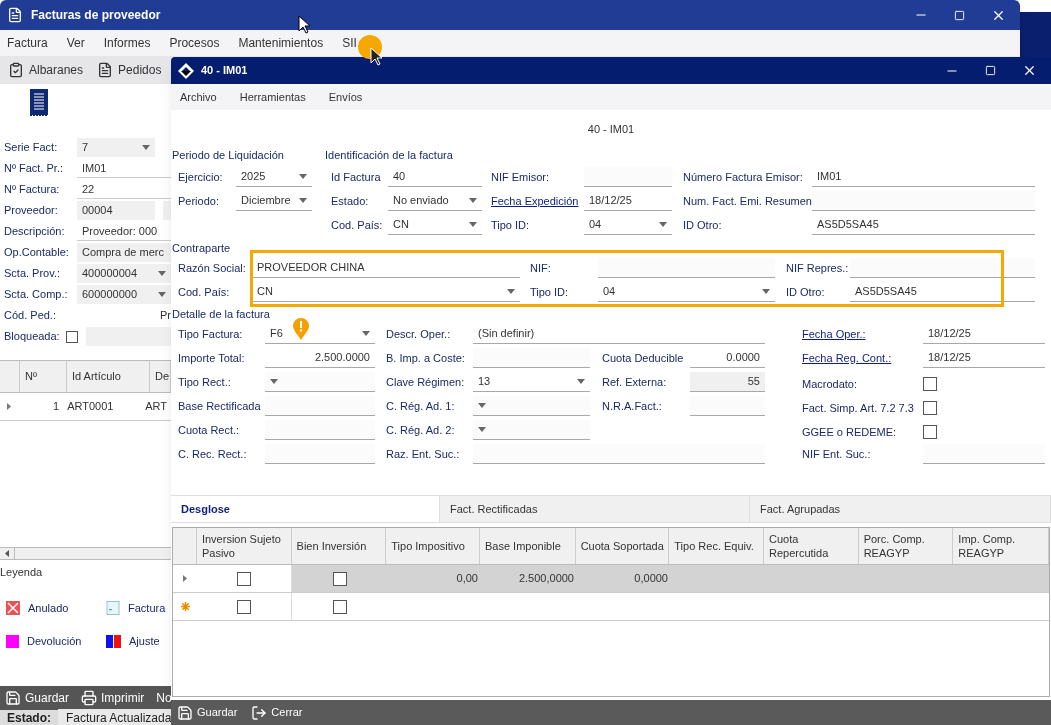 This screenshot has width=1051, height=725. Describe the element at coordinates (211, 334) in the screenshot. I see `field-label: Tipo Factura:` at that location.